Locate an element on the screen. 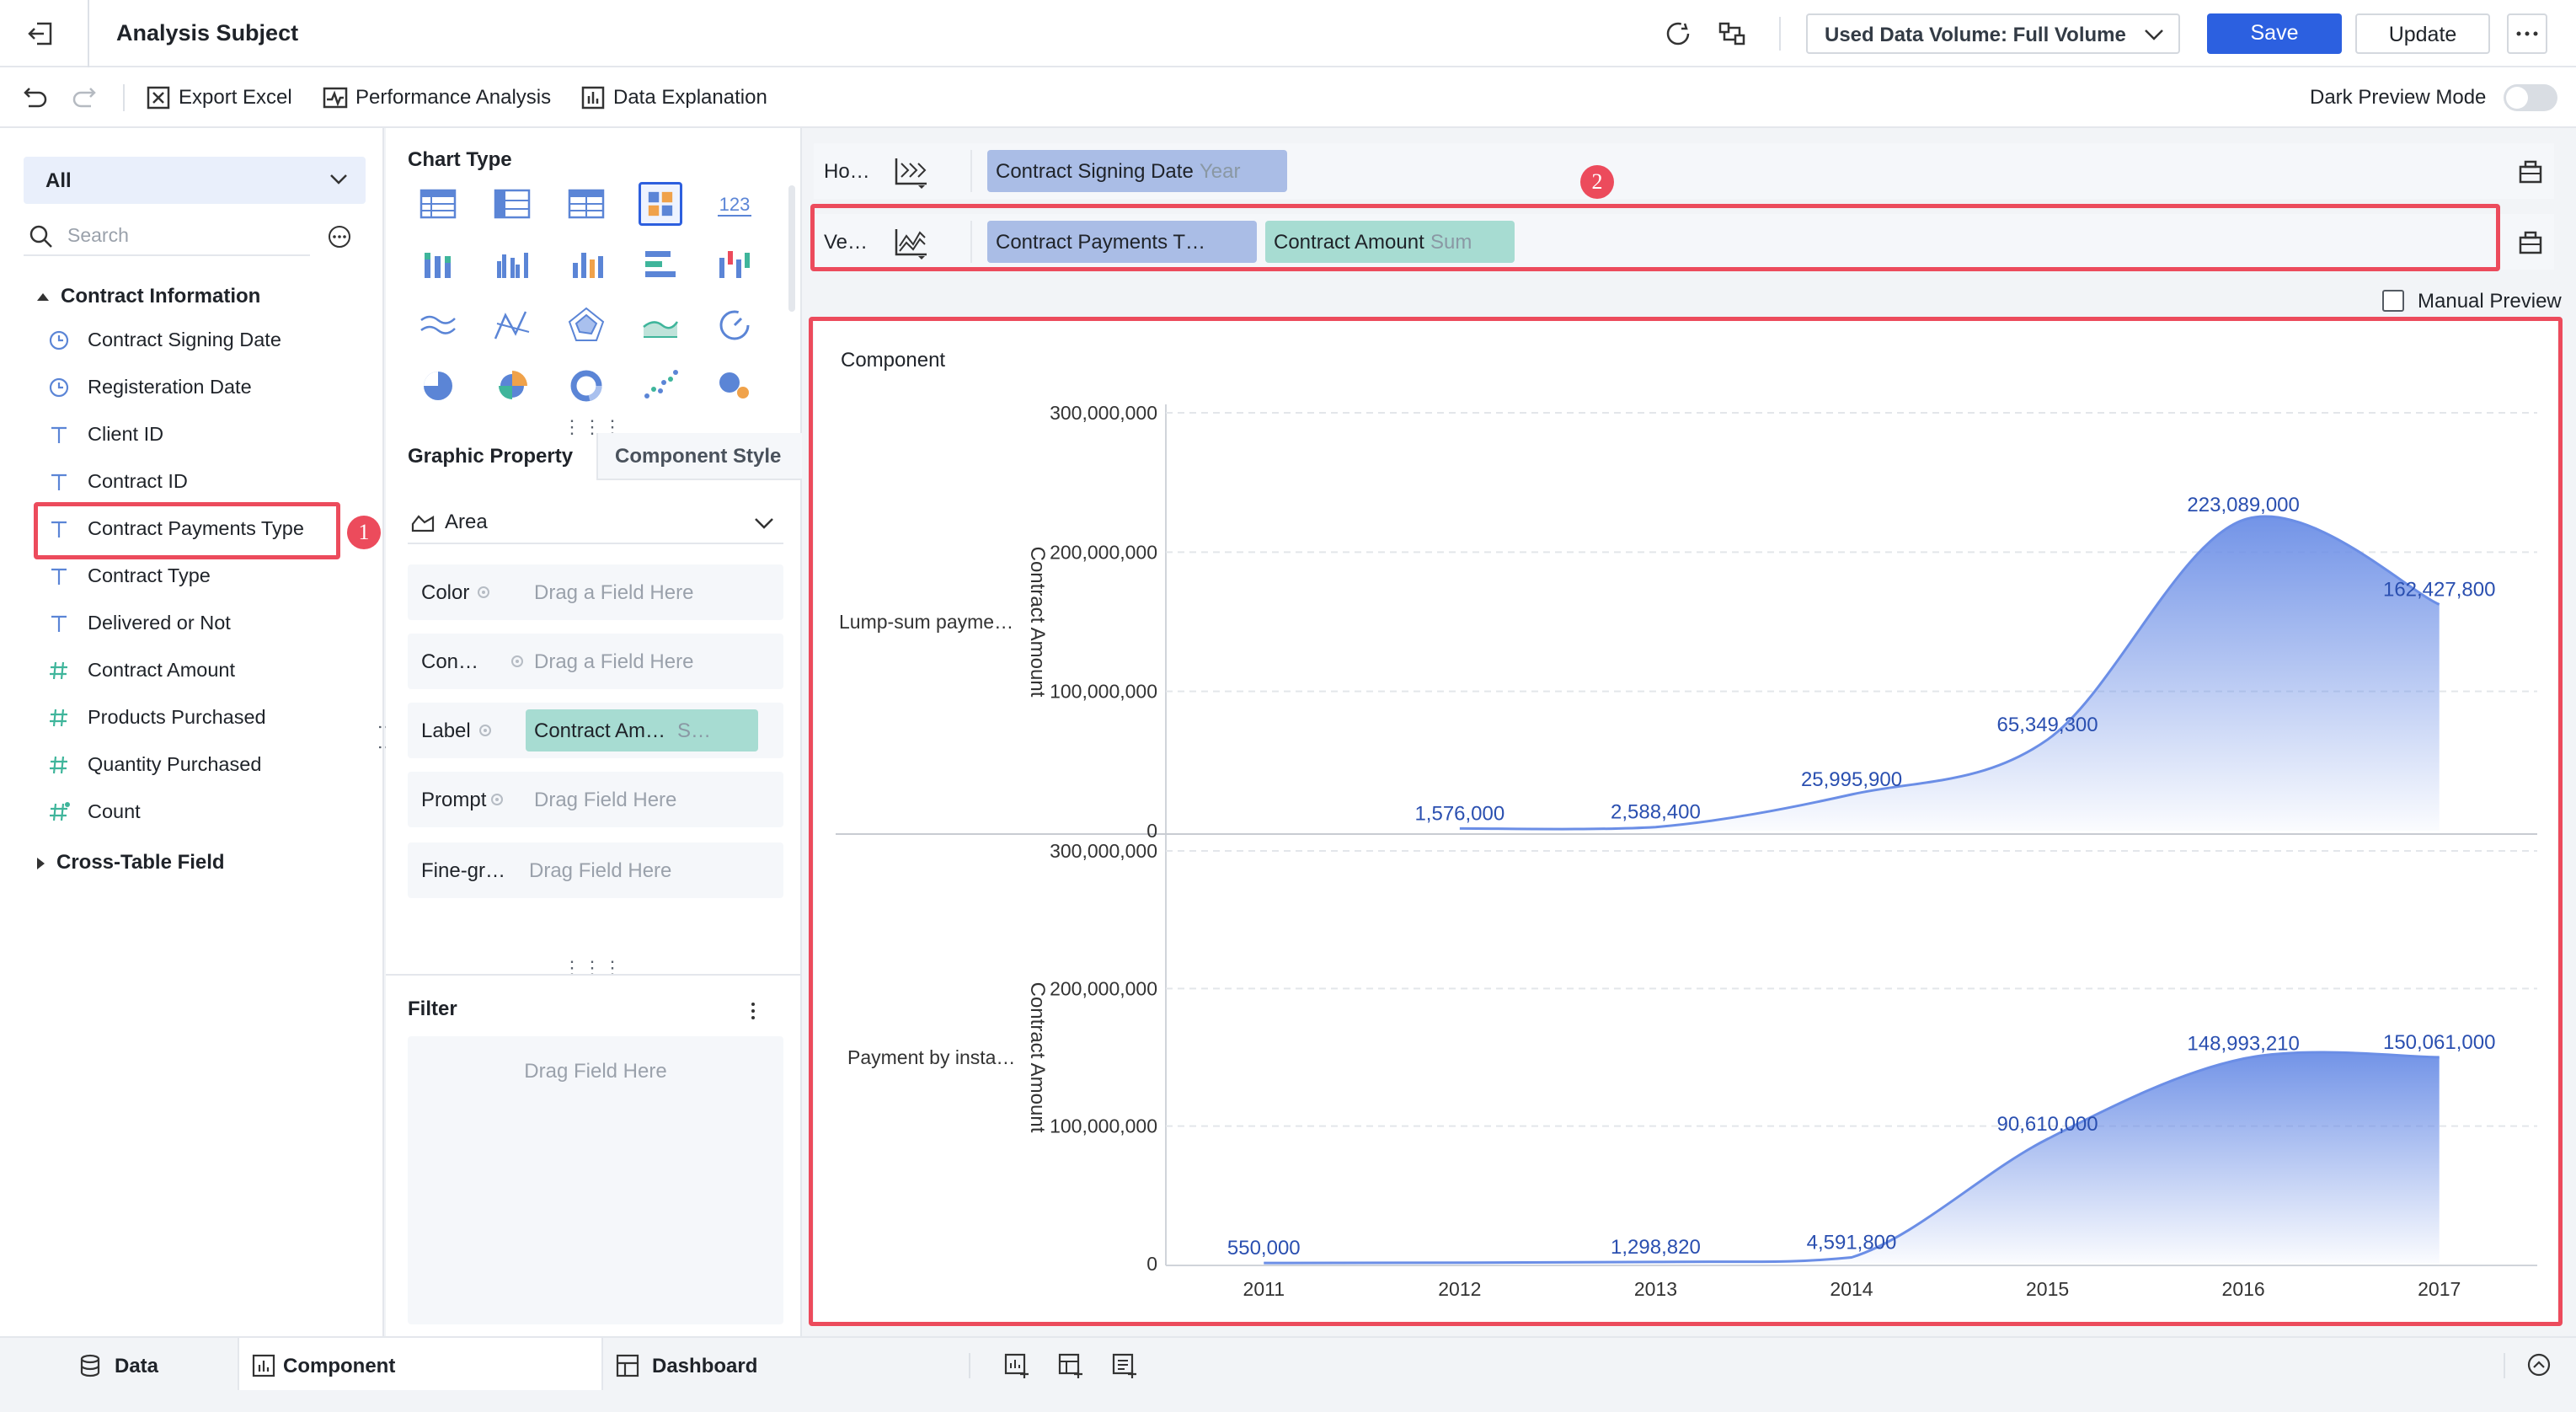 Image resolution: width=2576 pixels, height=1412 pixels. horizontal-field-pill: Contract Signing Date Year is located at coordinates (1137, 171).